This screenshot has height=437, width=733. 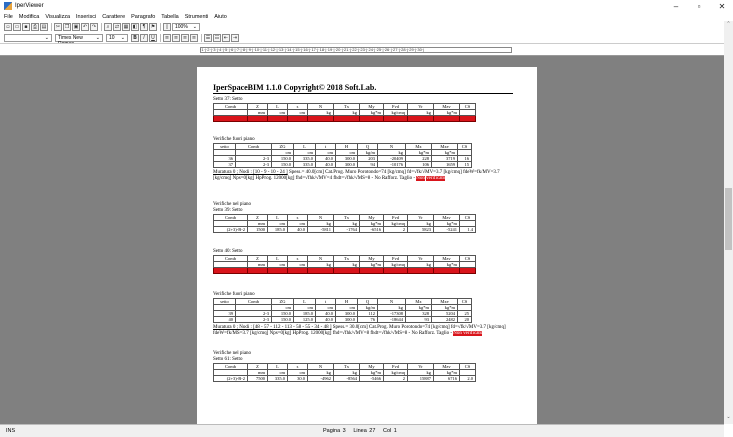 I want to click on scroll-down-icon: ⌄, so click(x=728, y=417).